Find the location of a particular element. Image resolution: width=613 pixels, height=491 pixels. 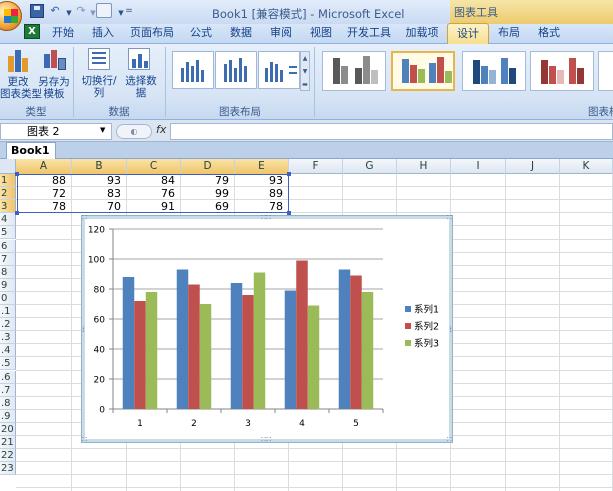

row-header: .9 is located at coordinates (8, 416).